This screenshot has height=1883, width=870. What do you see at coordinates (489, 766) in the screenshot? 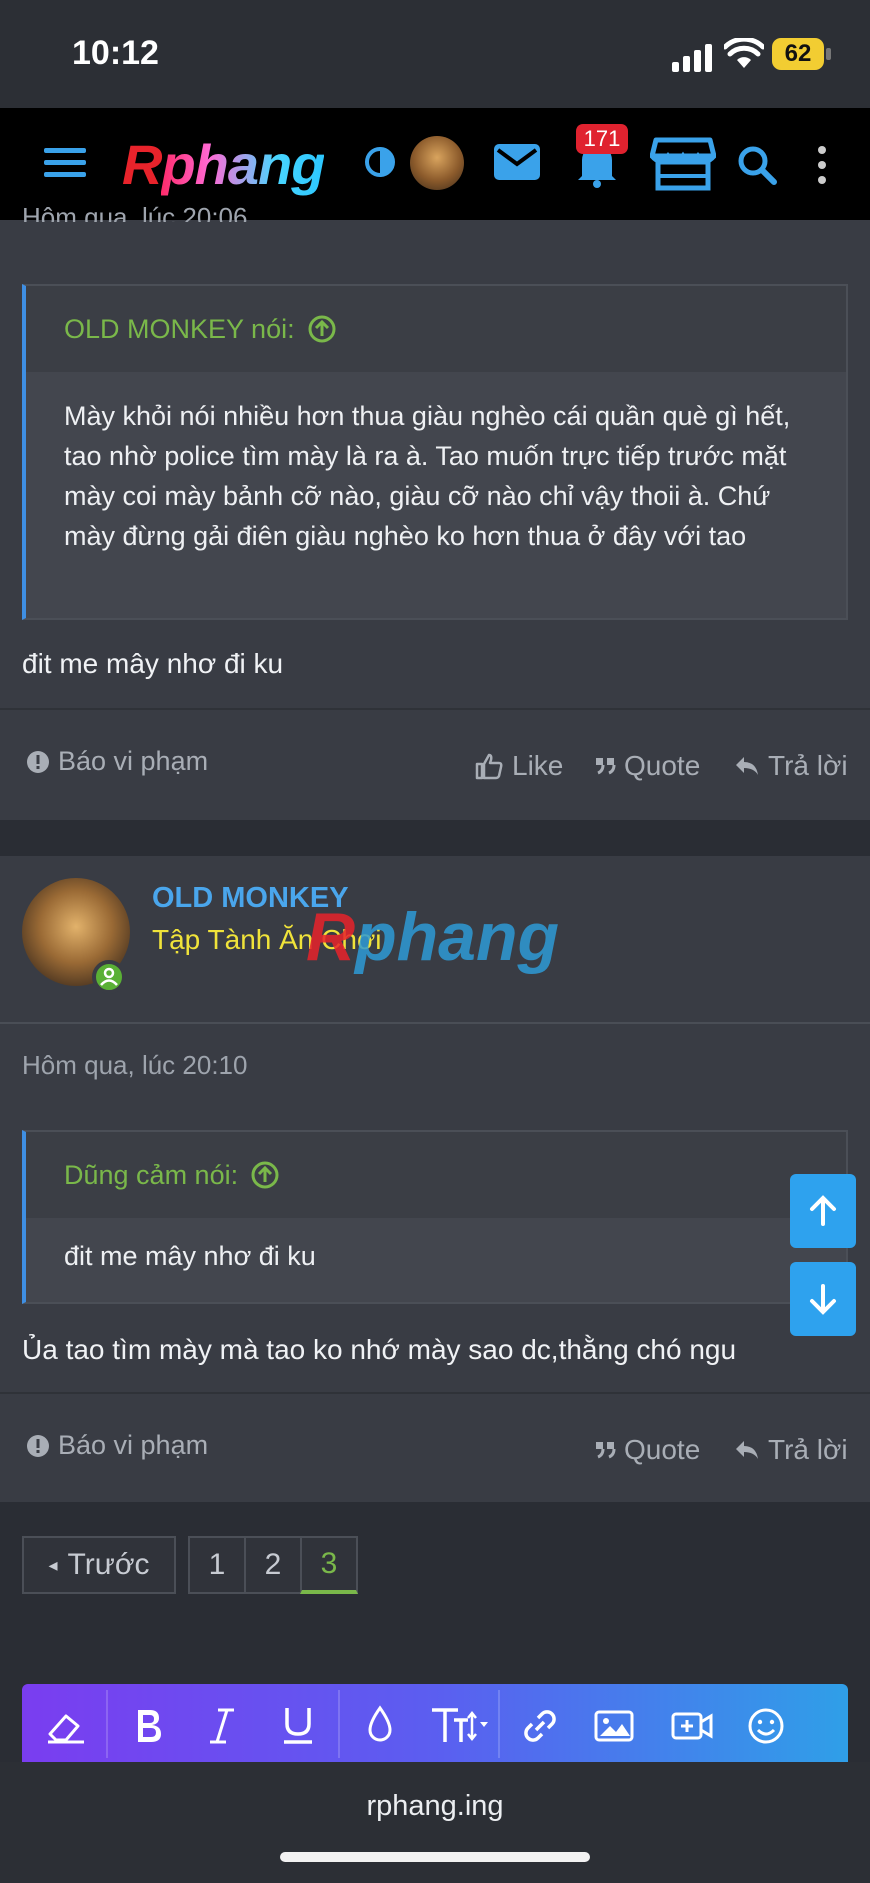
I see `thumbs-up-icon` at bounding box center [489, 766].